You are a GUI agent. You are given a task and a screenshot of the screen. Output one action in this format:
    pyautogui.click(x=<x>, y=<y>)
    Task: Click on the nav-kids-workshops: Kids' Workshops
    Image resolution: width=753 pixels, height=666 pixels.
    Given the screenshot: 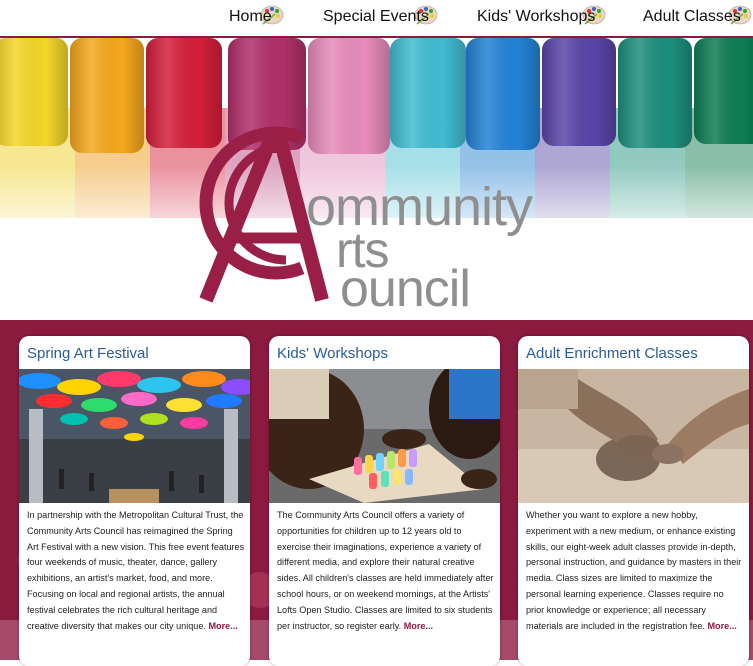 What is the action you would take?
    pyautogui.click(x=541, y=15)
    